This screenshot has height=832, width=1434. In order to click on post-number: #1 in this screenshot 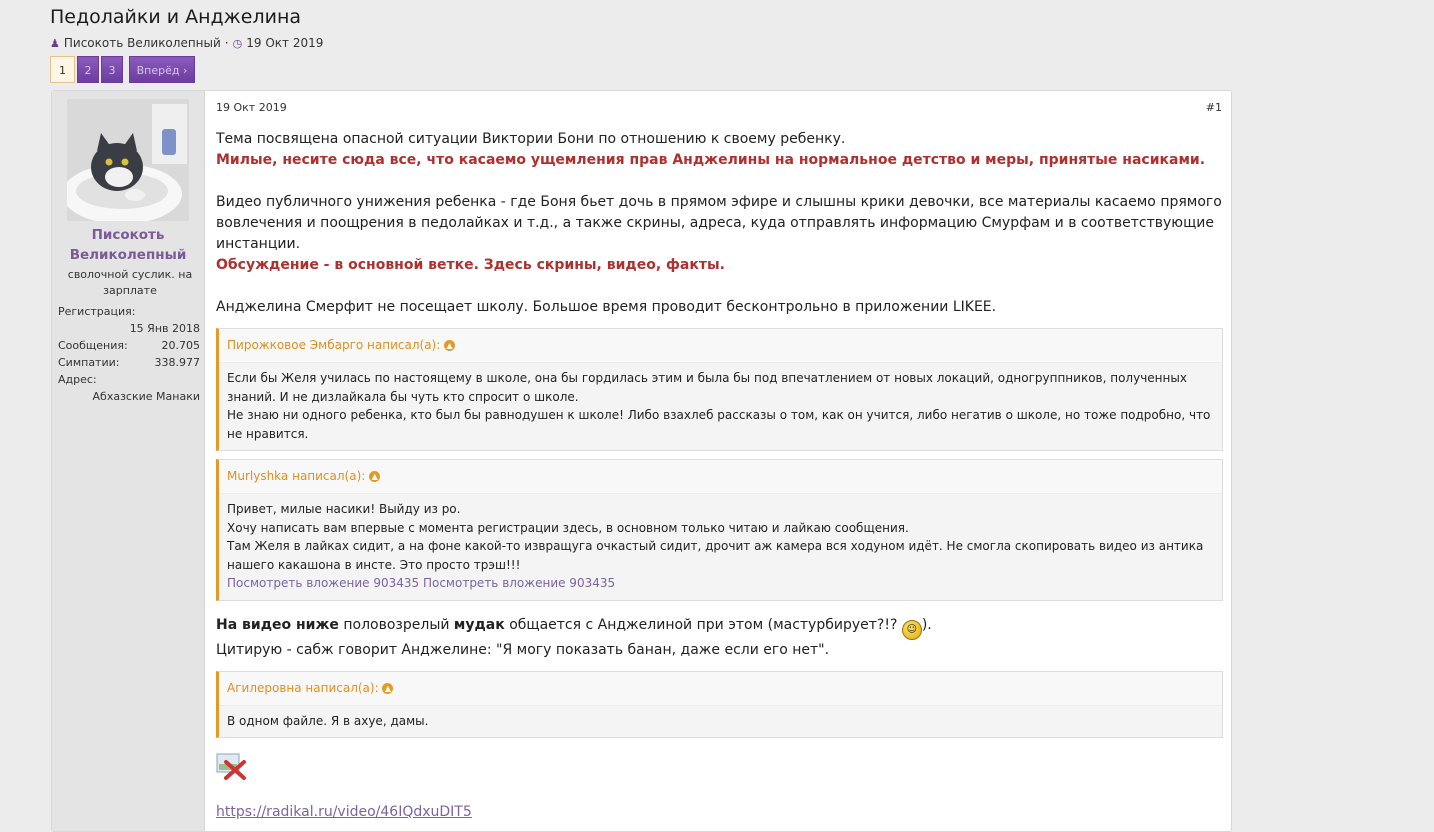, I will do `click(1214, 107)`.